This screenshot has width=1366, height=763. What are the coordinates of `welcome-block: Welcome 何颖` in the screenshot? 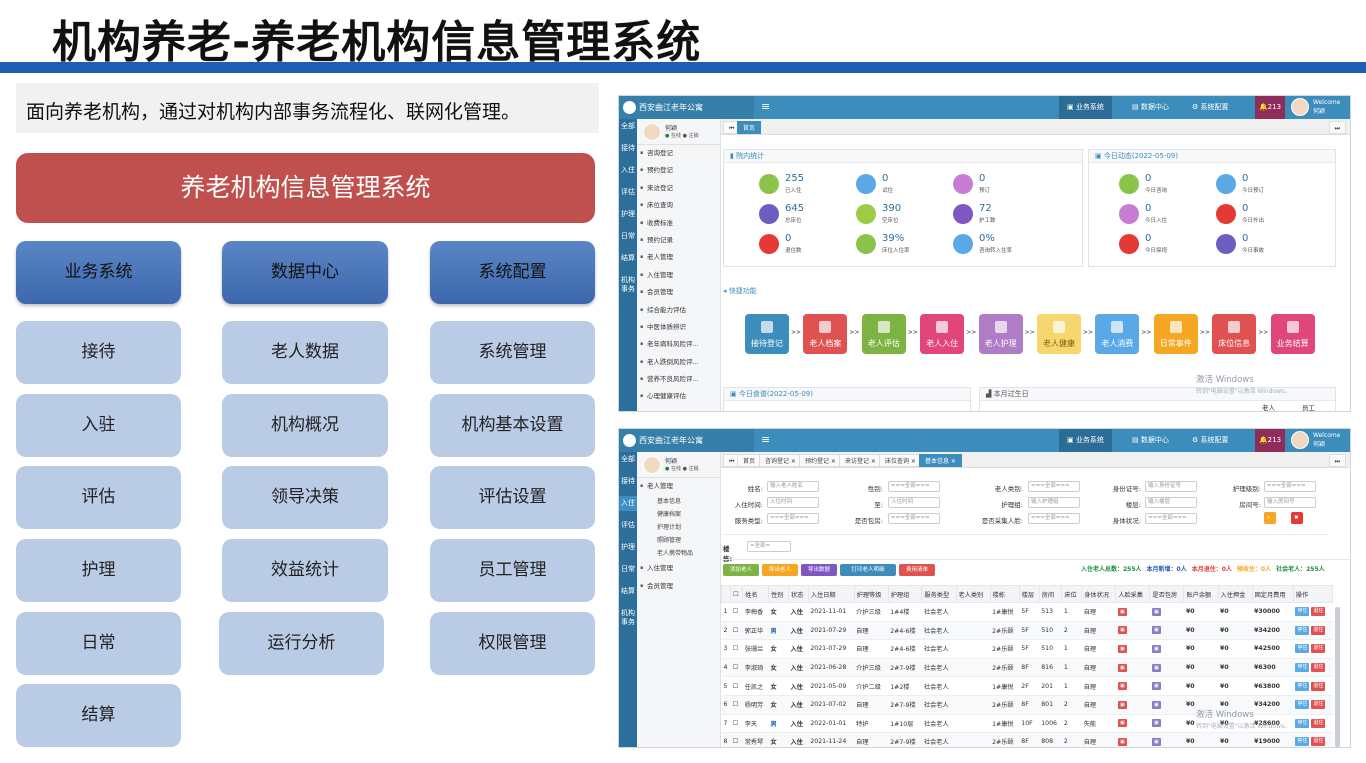 It's located at (1326, 107).